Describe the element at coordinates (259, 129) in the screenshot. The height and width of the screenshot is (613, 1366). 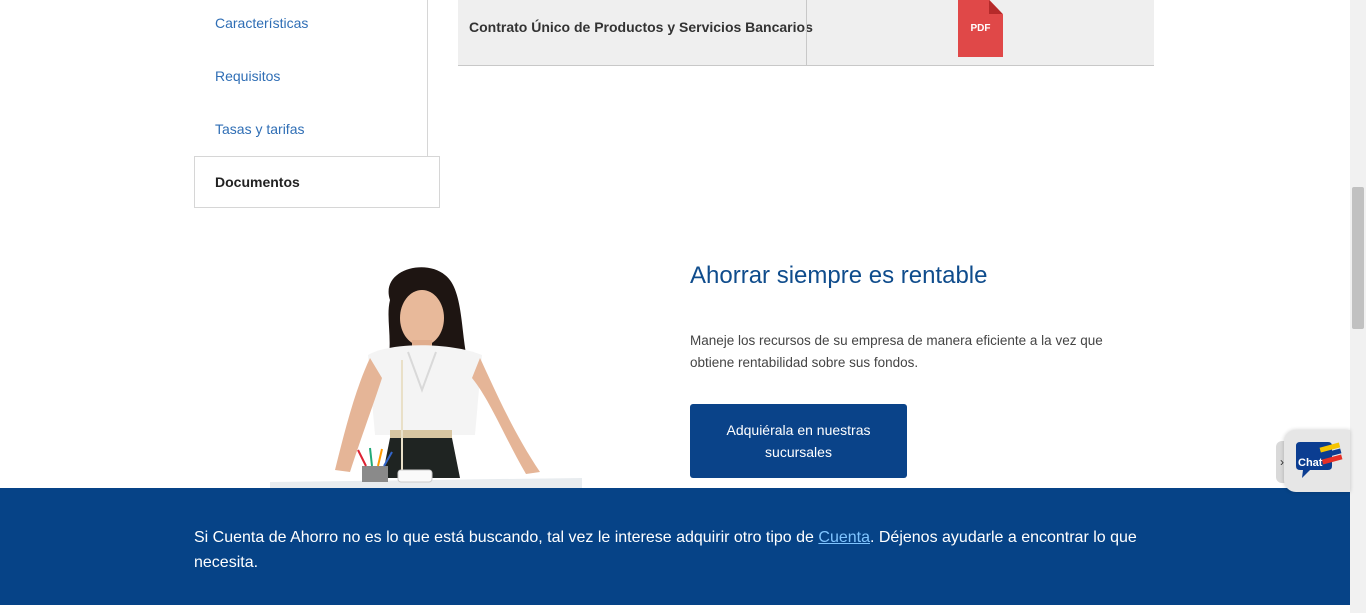
I see `sidebar-item-tasas-y-tarifas: Tasas y tarifas` at that location.